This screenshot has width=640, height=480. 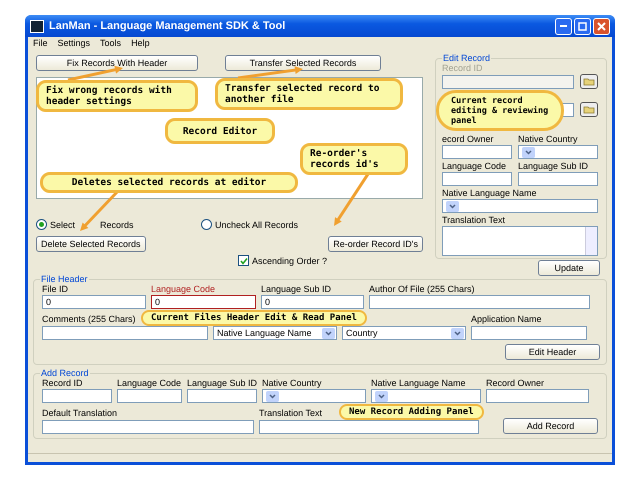 What do you see at coordinates (55, 289) in the screenshot?
I see `field-label: File ID` at bounding box center [55, 289].